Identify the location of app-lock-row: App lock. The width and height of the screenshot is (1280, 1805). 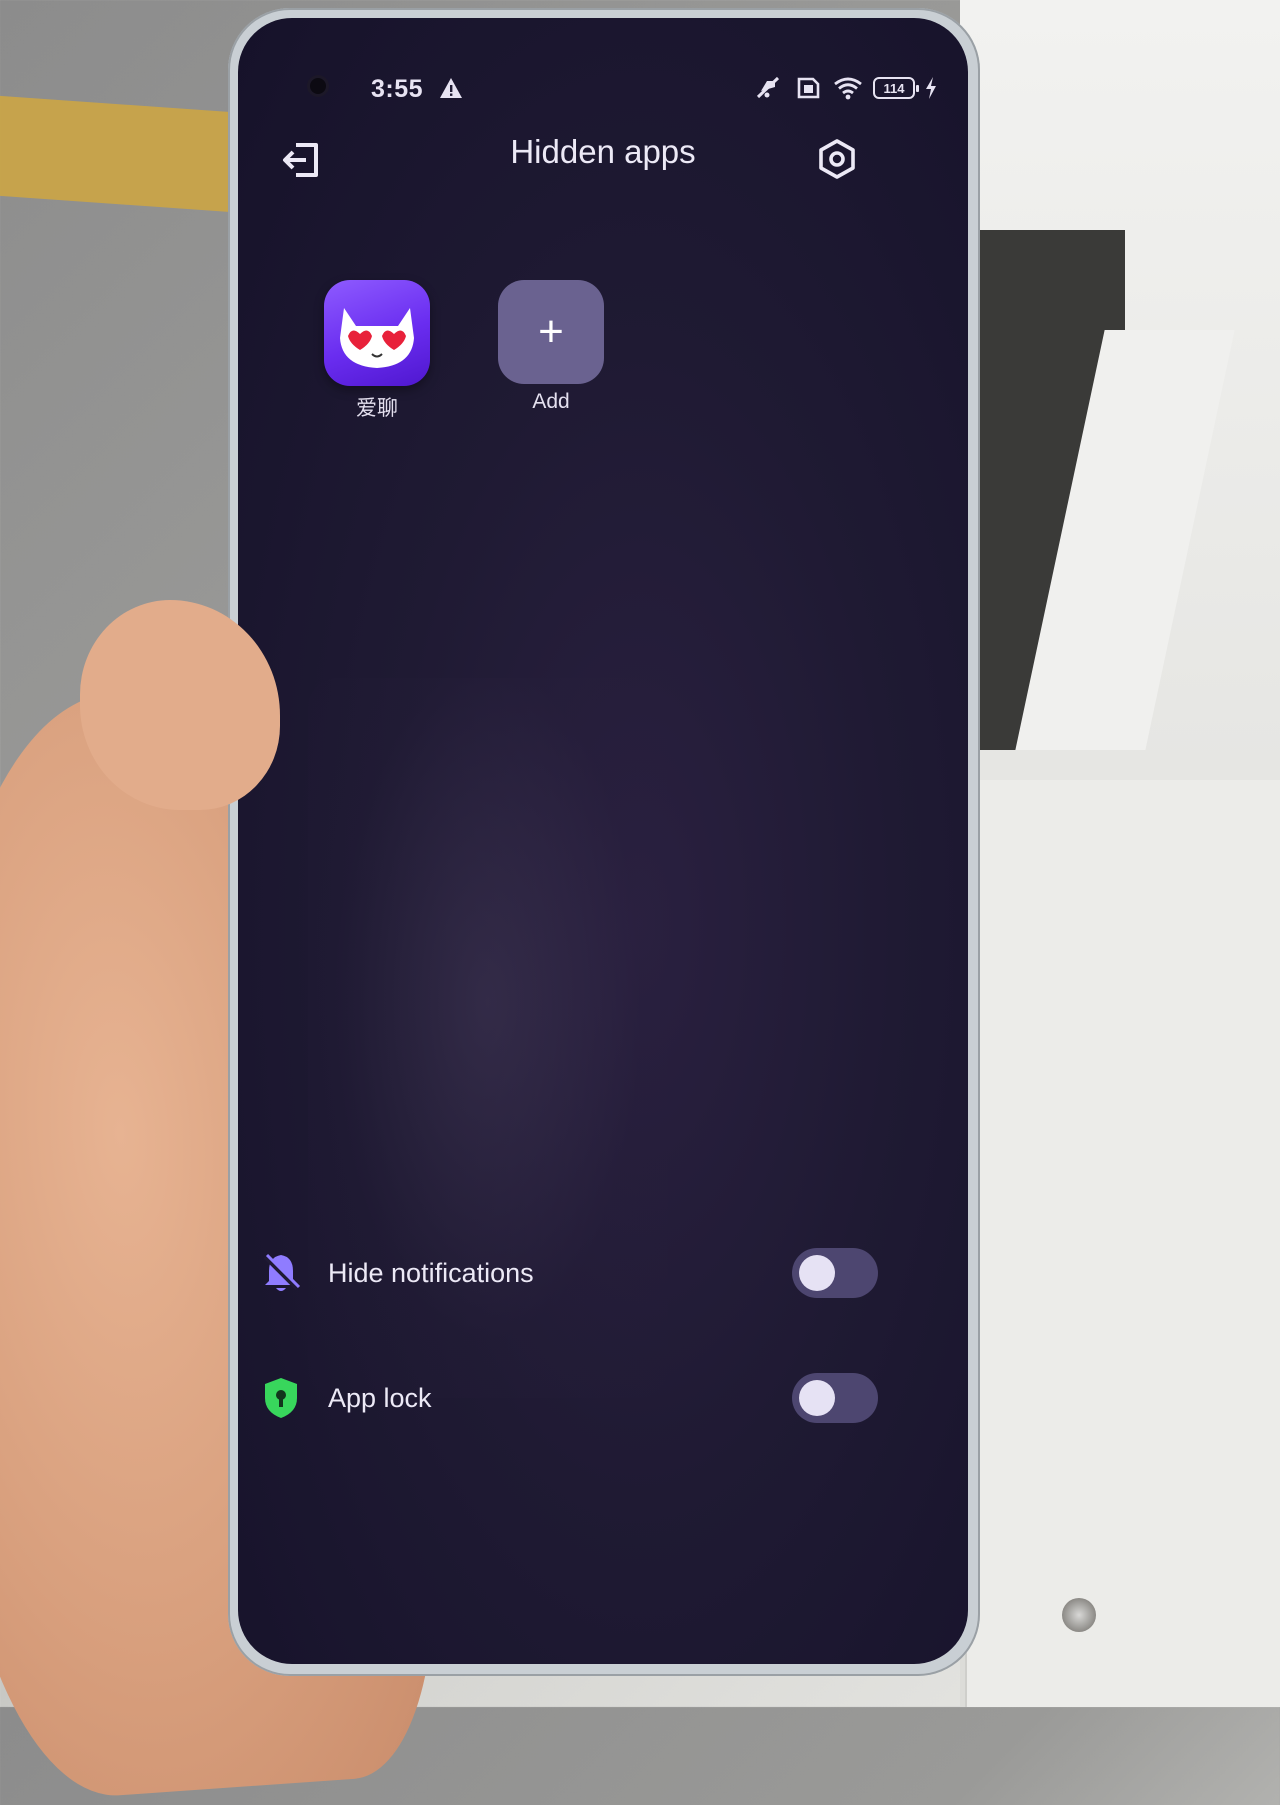
(568, 1398).